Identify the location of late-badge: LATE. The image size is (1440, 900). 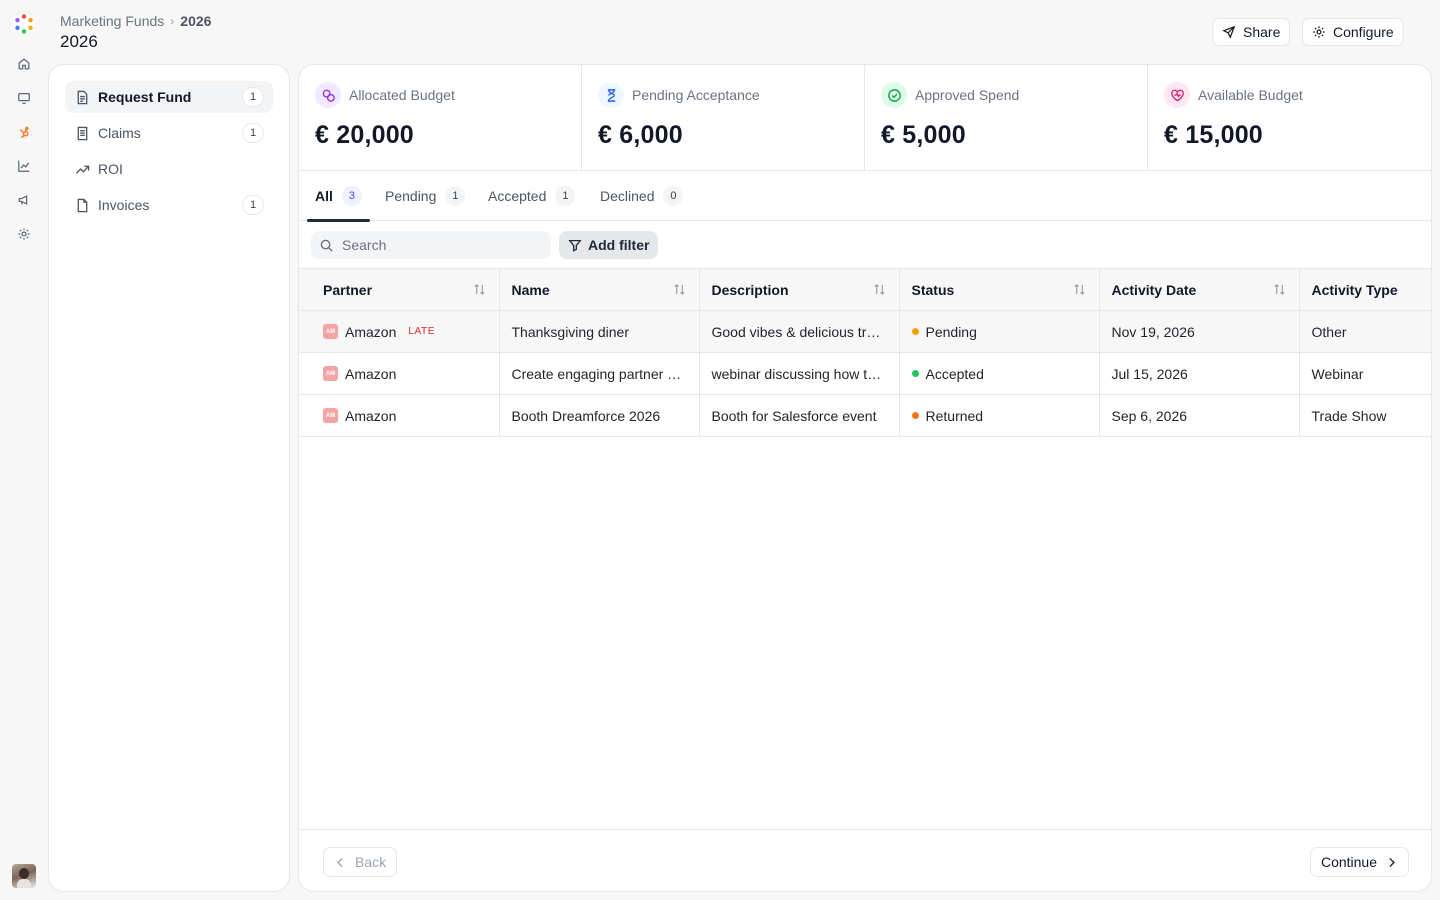
(422, 331).